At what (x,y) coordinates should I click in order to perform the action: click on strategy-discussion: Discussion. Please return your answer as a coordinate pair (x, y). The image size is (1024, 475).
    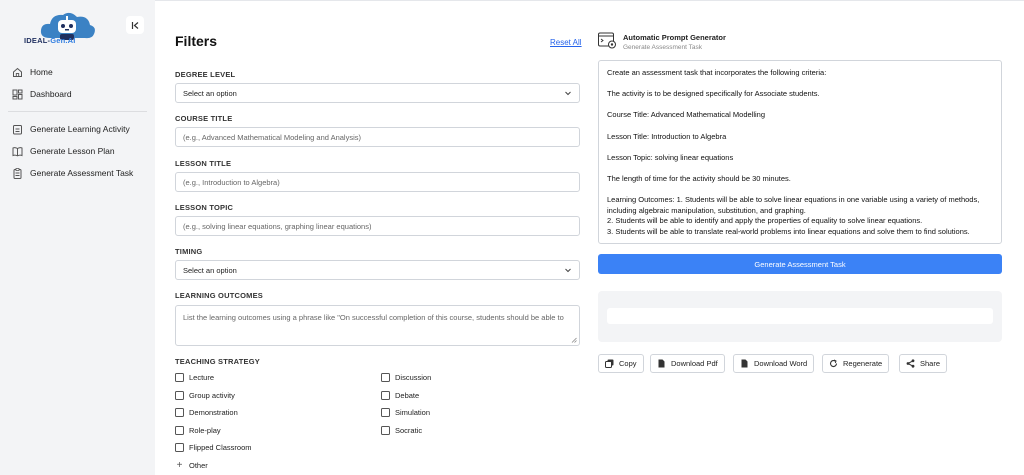
    Looking at the image, I should click on (406, 377).